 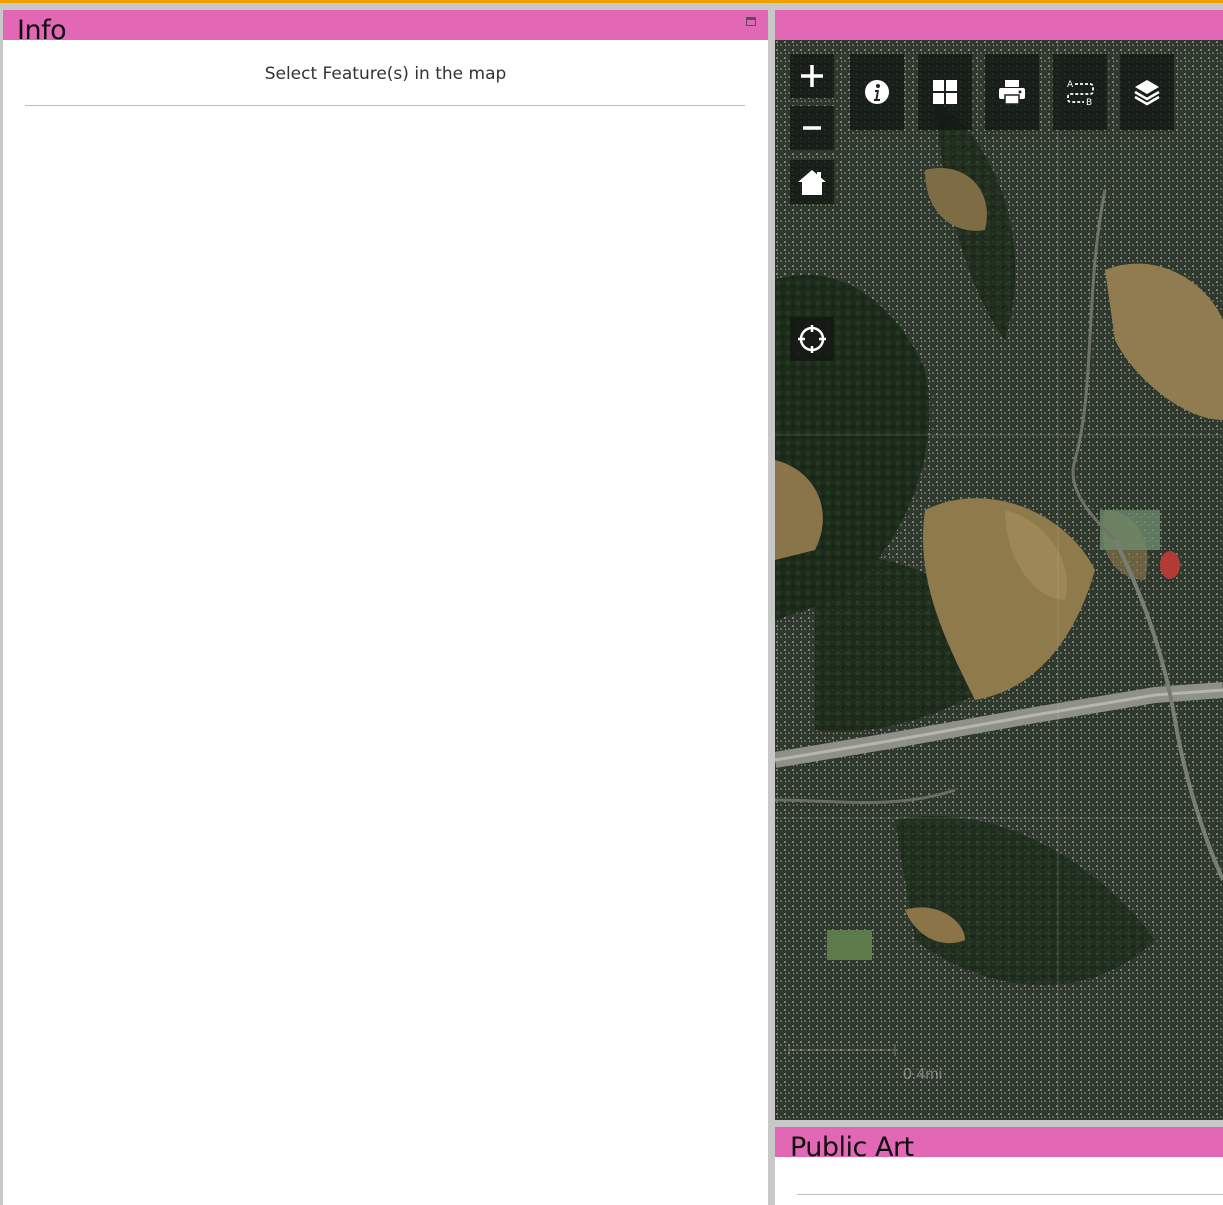 I want to click on public-art-panel: Public Art, so click(x=999, y=1166).